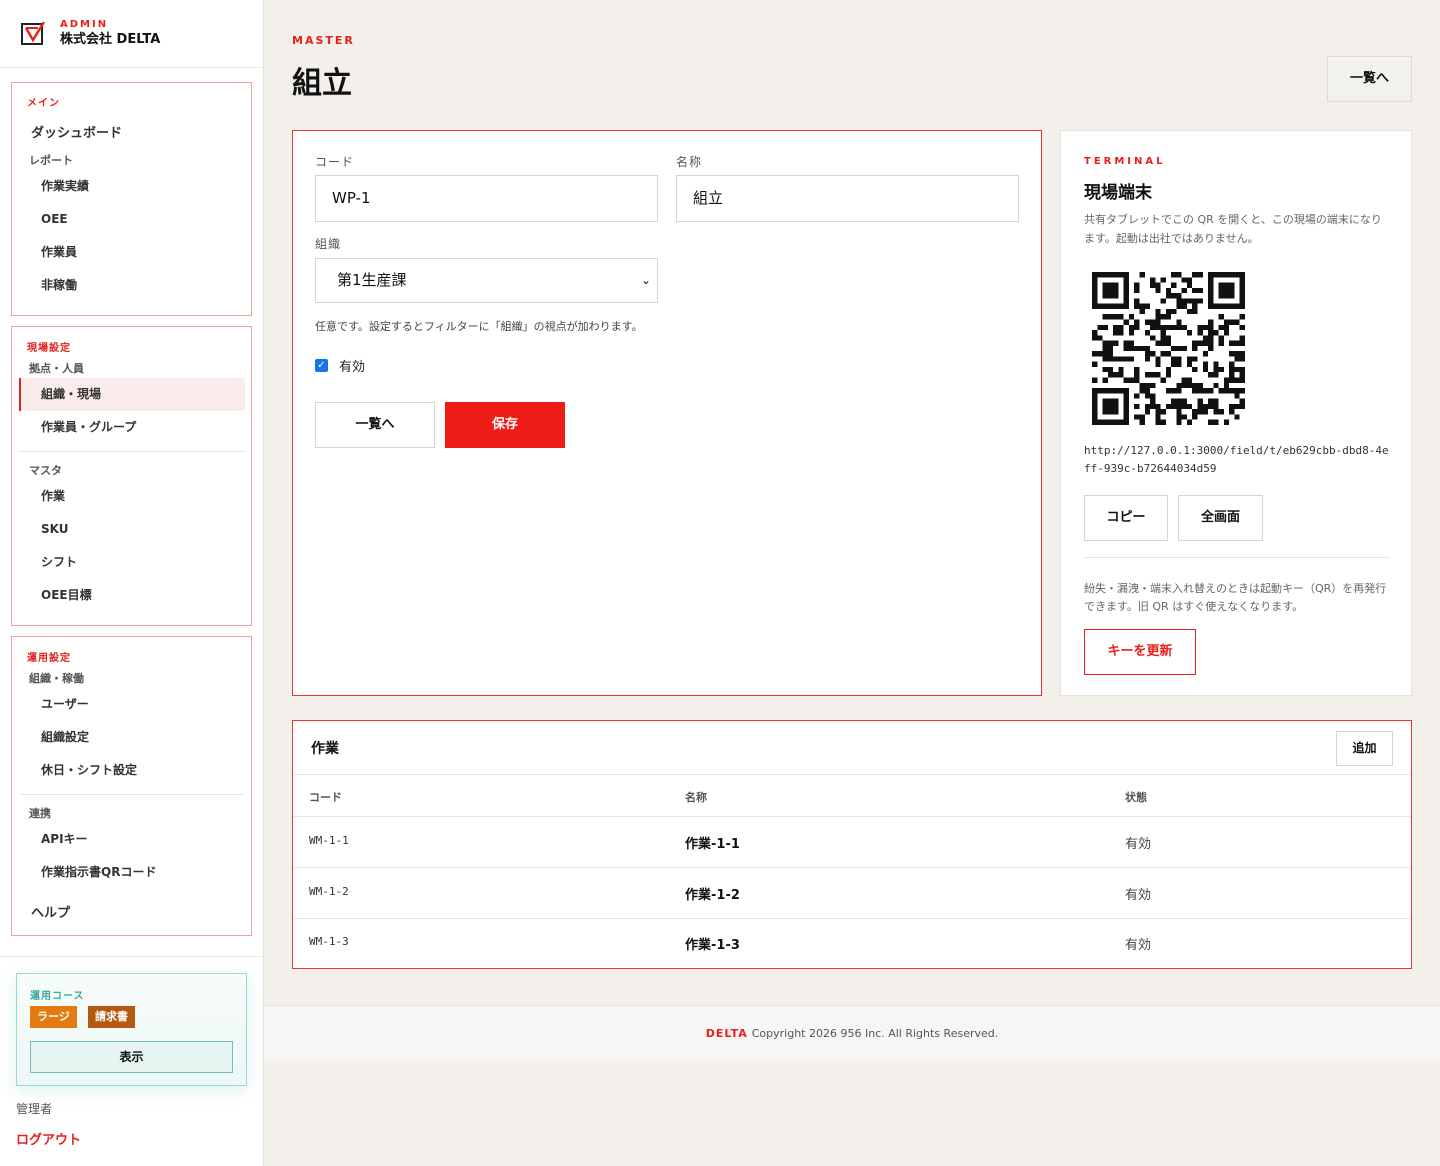 The width and height of the screenshot is (1440, 1166). I want to click on active-toggle: ✓ 有効, so click(340, 365).